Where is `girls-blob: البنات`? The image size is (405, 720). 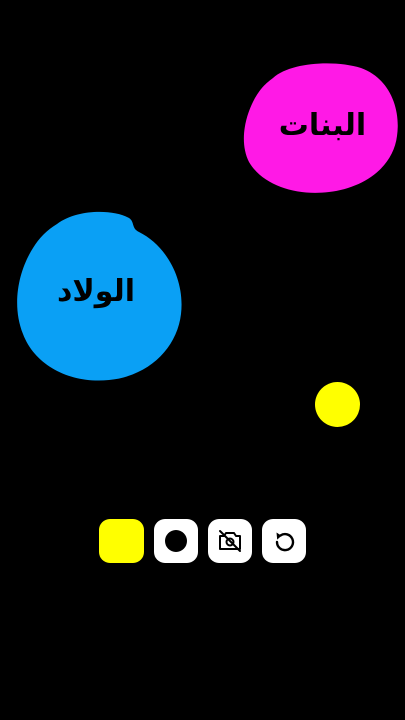 girls-blob: البنات is located at coordinates (321, 128).